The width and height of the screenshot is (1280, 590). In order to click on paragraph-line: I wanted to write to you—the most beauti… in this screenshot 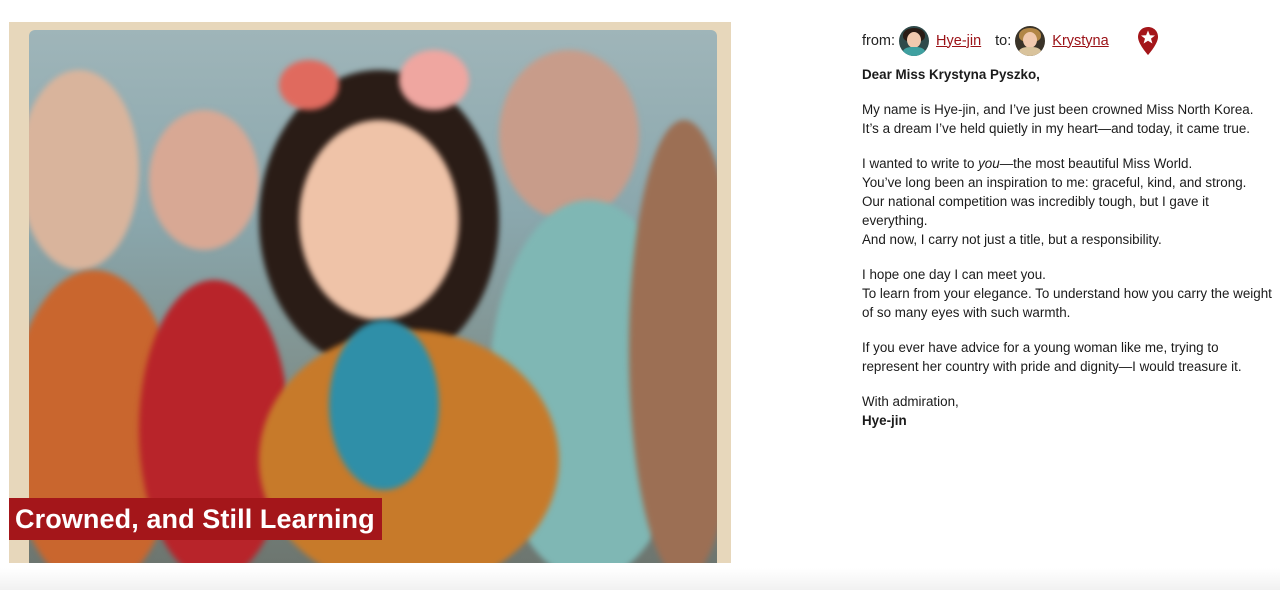, I will do `click(1067, 163)`.